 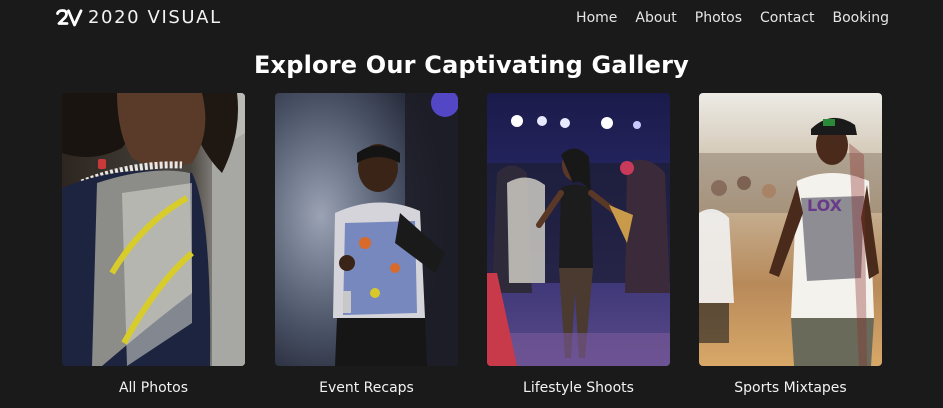 I want to click on brand-home-link: 2020 VISUAL, so click(x=139, y=18).